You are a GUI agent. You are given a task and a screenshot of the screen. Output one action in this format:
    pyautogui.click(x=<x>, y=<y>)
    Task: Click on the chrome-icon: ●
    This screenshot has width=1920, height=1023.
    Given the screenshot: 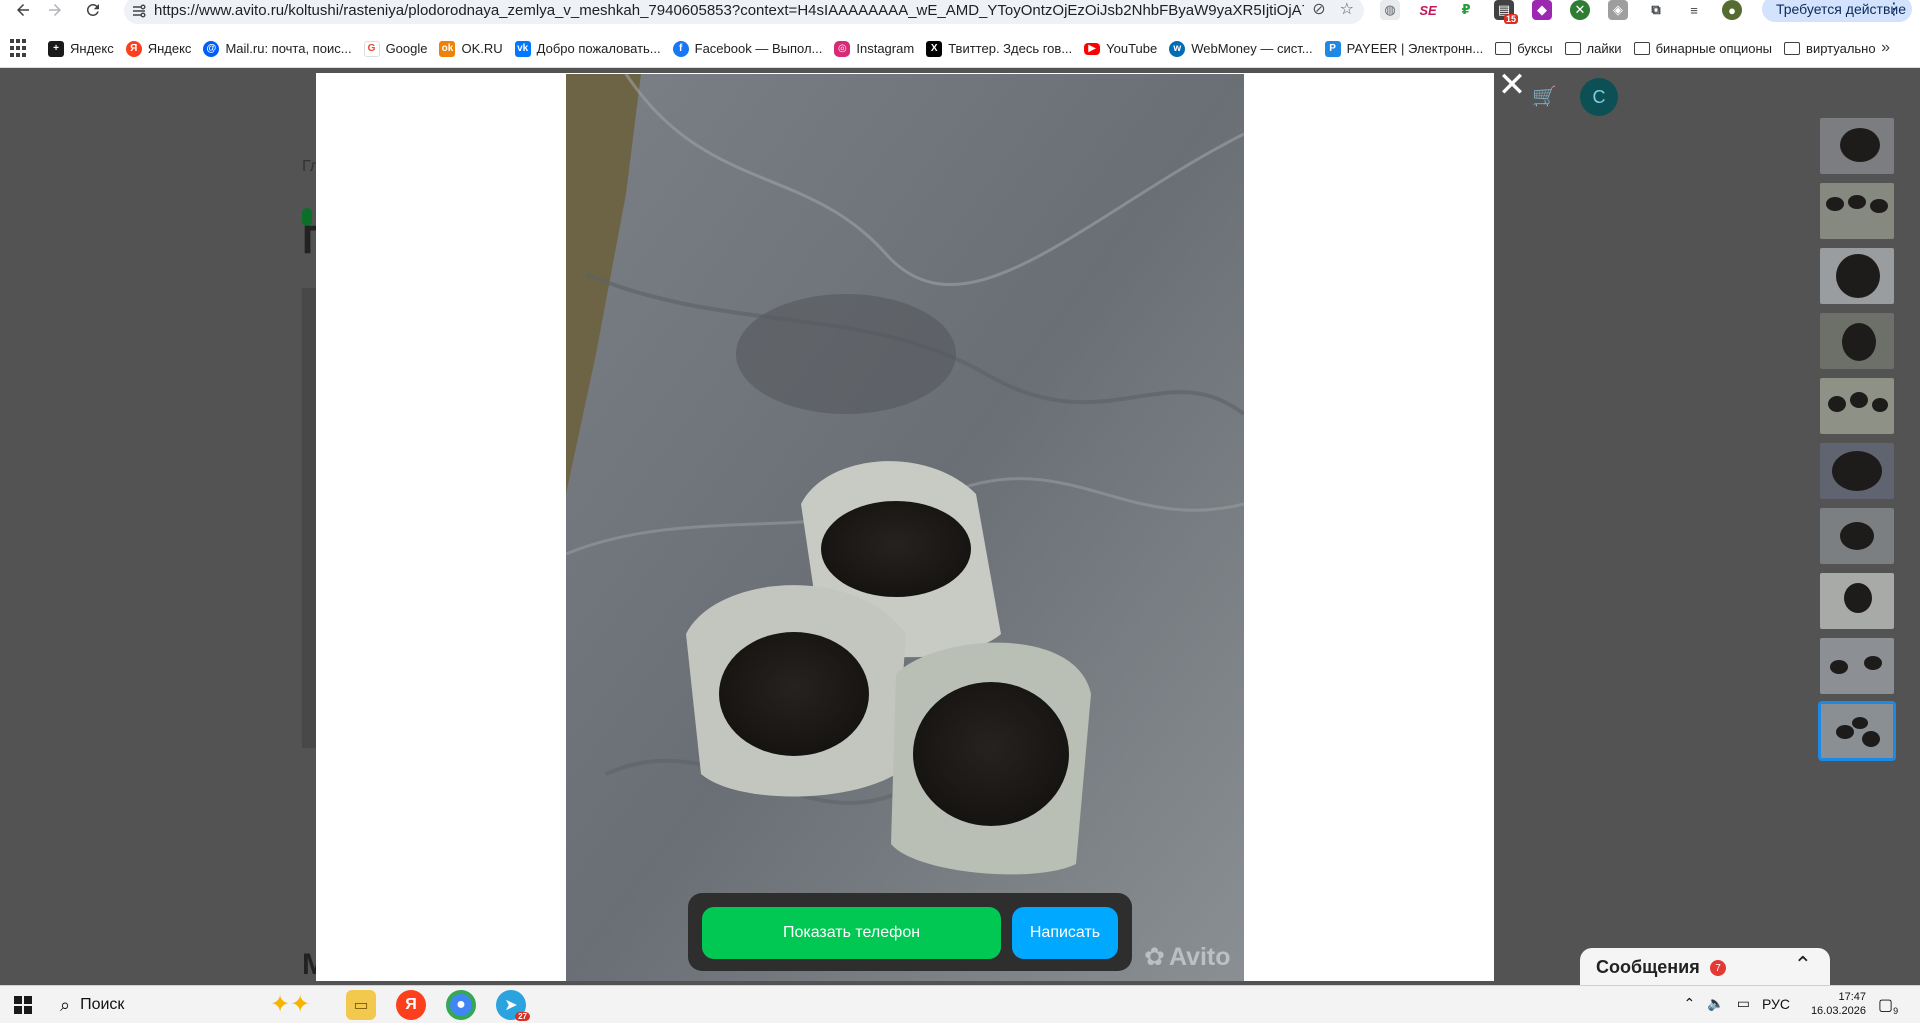 What is the action you would take?
    pyautogui.click(x=461, y=1005)
    